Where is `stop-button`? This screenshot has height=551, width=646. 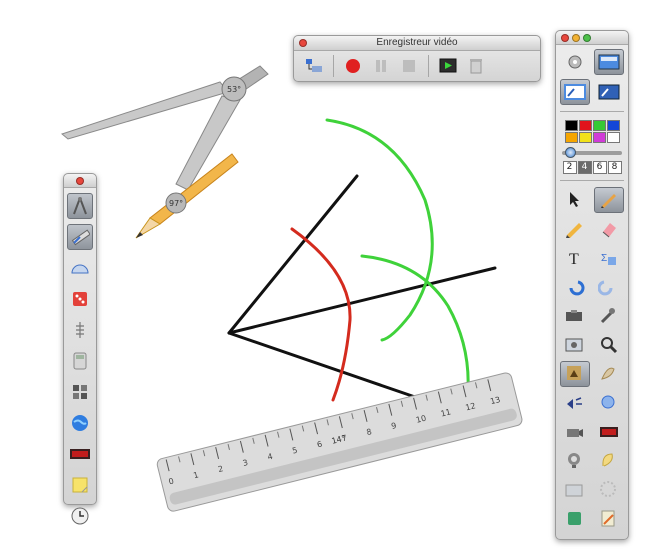
stop-button is located at coordinates (409, 66).